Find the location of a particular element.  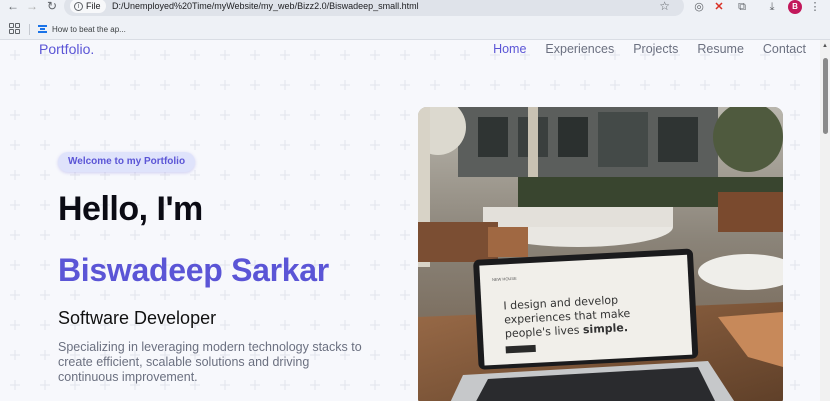

page-scrollbar: ▲ is located at coordinates (825, 220).